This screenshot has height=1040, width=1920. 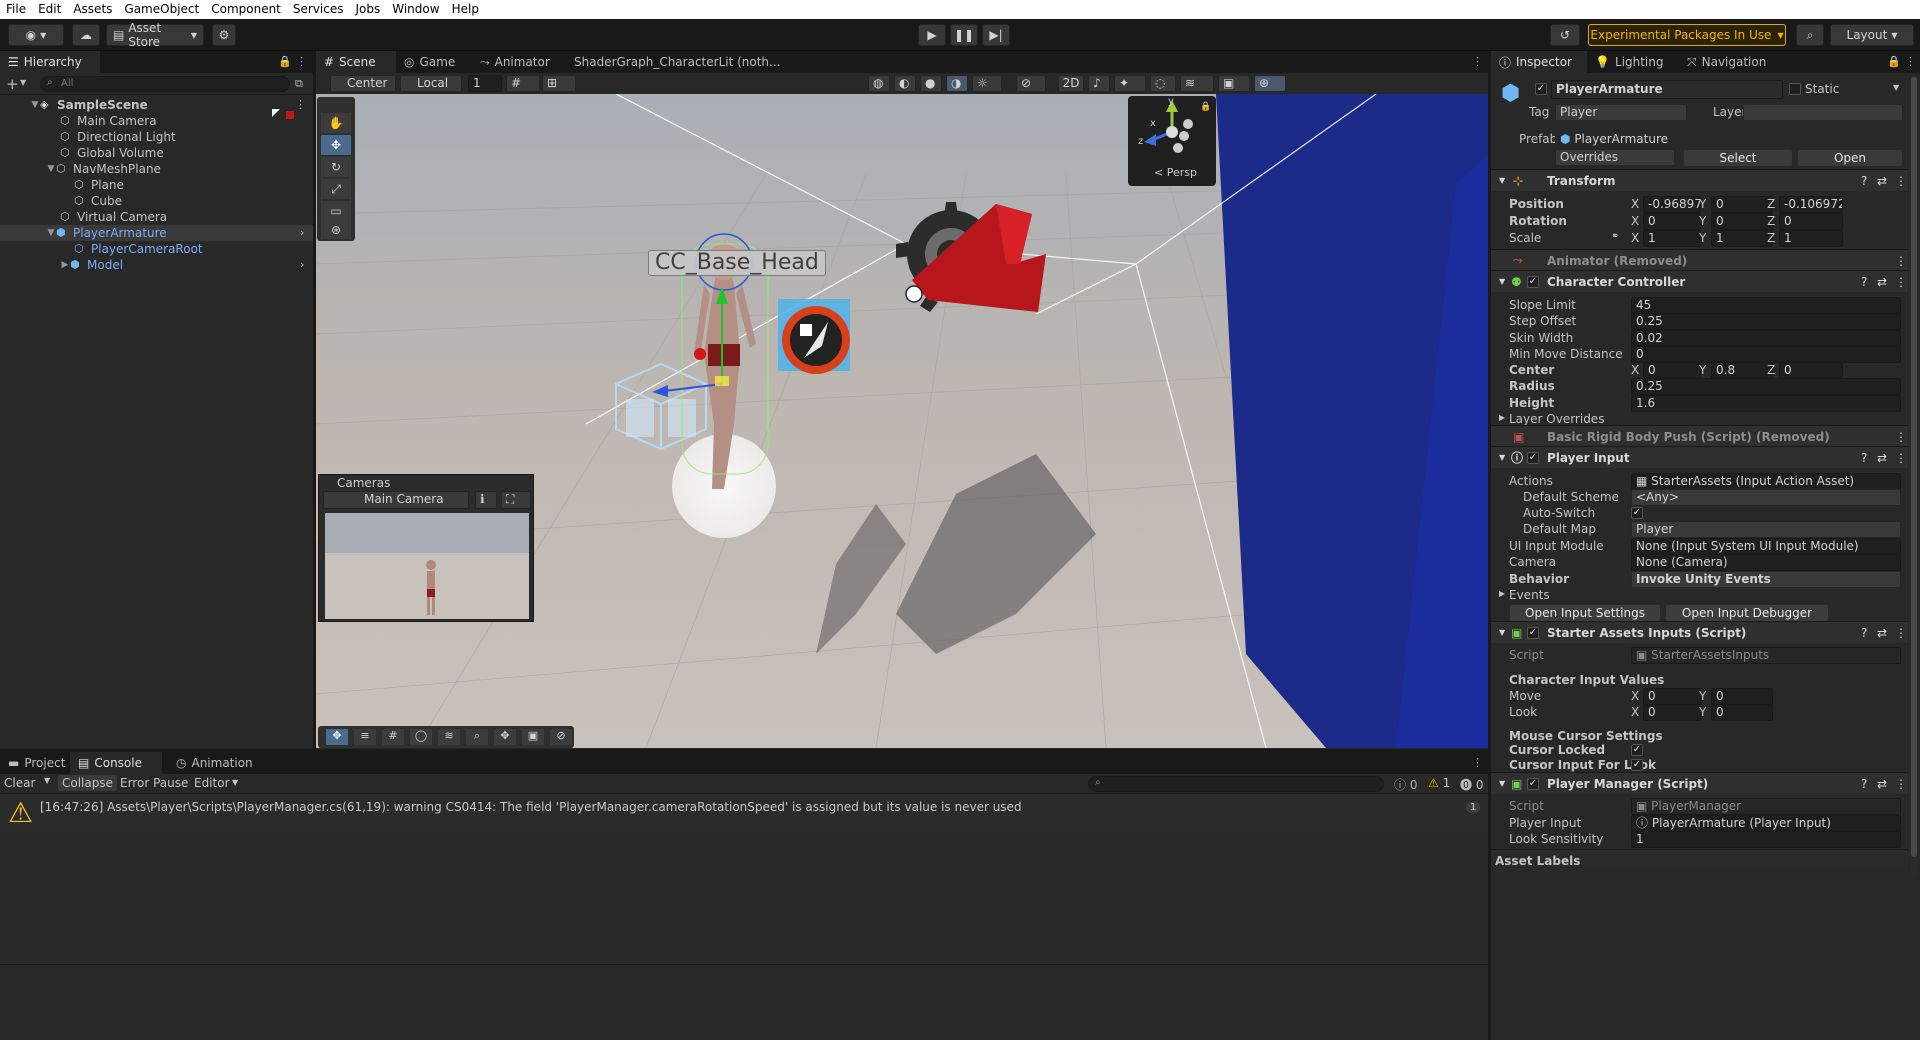 What do you see at coordinates (1197, 83) in the screenshot?
I see `layers-button: ≋` at bounding box center [1197, 83].